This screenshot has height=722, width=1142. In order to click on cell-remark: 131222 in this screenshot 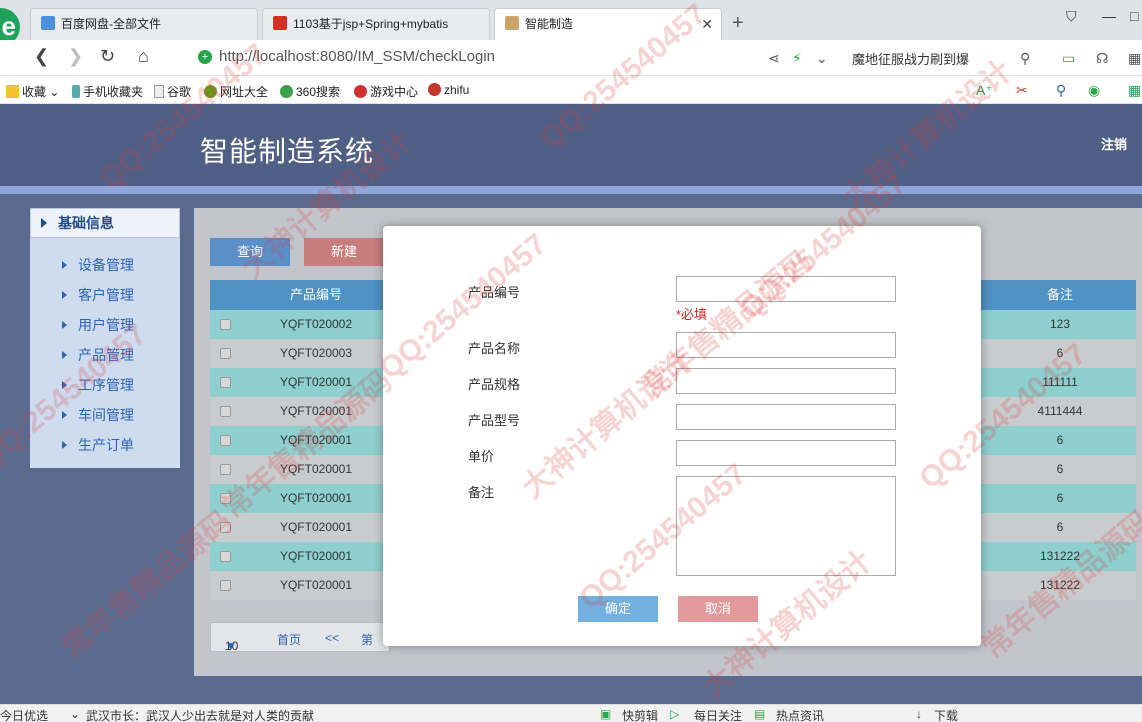, I will do `click(1060, 585)`.